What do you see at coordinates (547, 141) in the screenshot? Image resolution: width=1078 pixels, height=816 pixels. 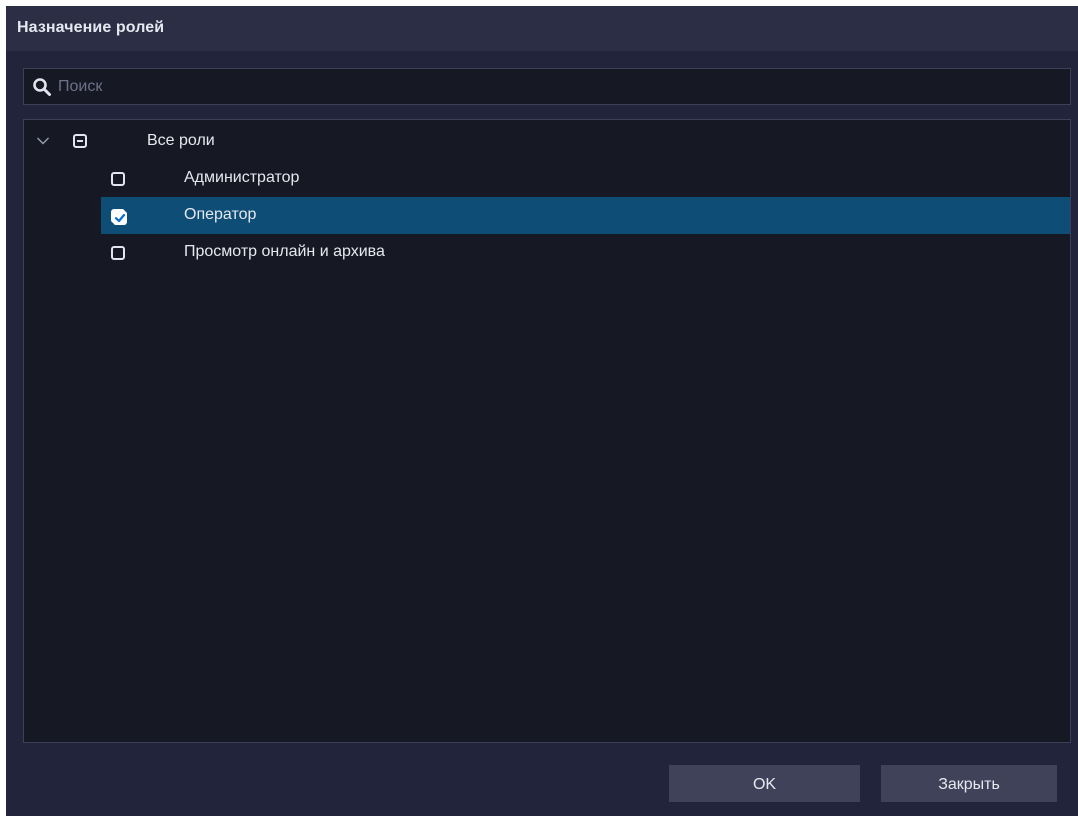 I see `tree-row-all-roles: Все роли` at bounding box center [547, 141].